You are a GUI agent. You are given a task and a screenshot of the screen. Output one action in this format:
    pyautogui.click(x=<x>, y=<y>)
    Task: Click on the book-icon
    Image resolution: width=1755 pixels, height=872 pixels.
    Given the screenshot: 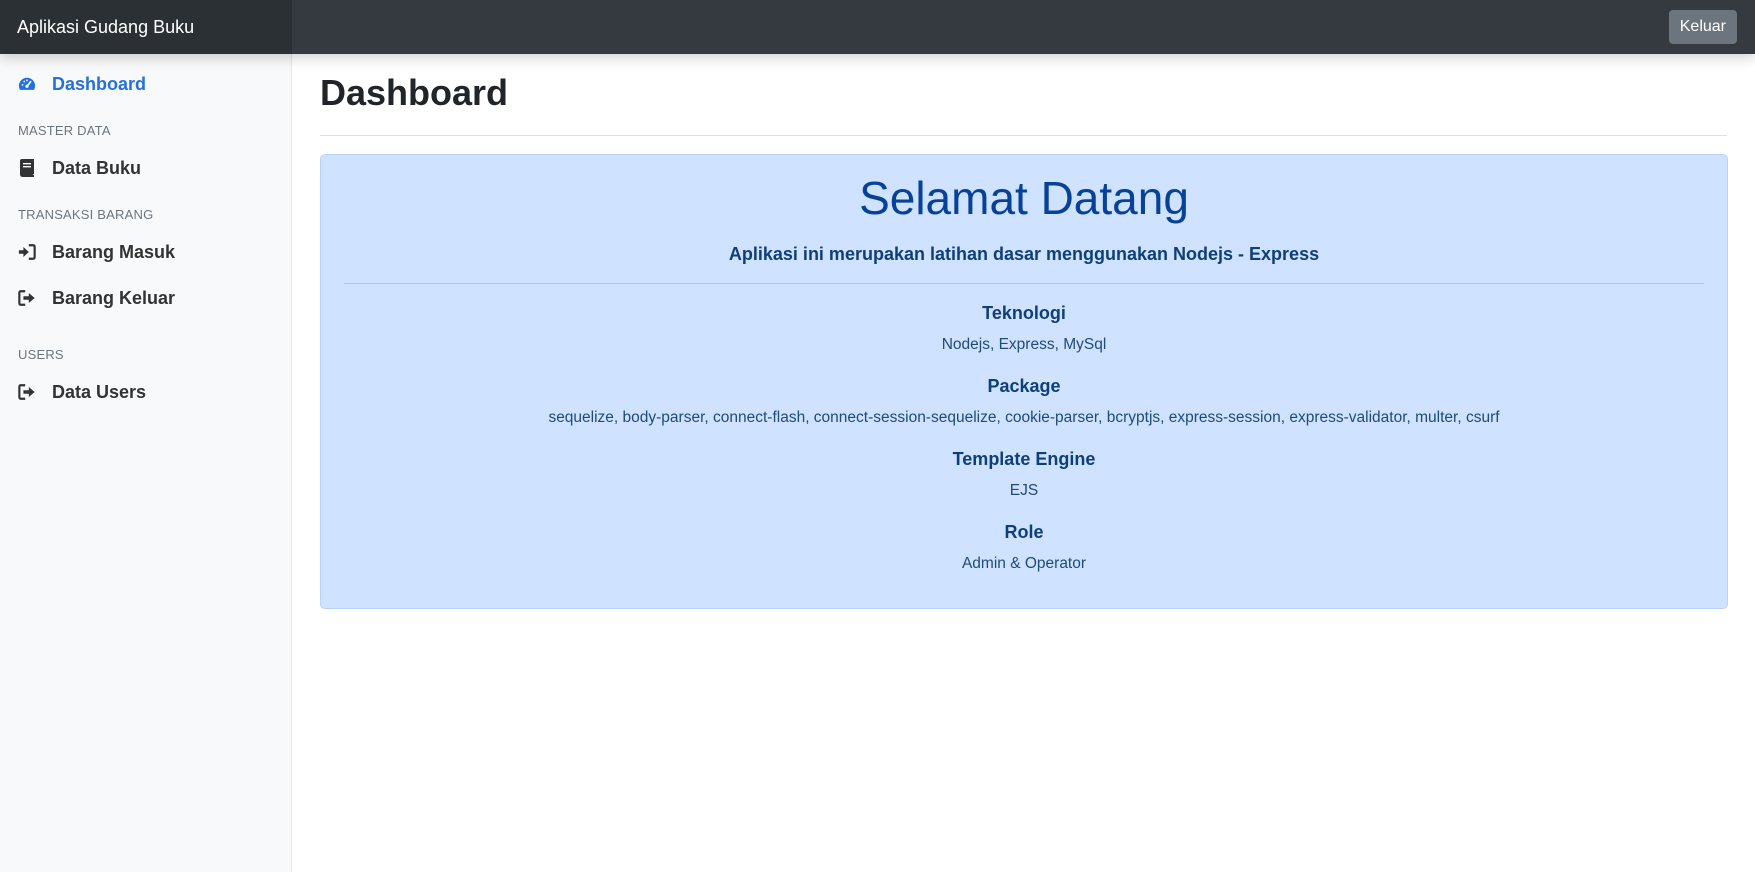 What is the action you would take?
    pyautogui.click(x=27, y=168)
    